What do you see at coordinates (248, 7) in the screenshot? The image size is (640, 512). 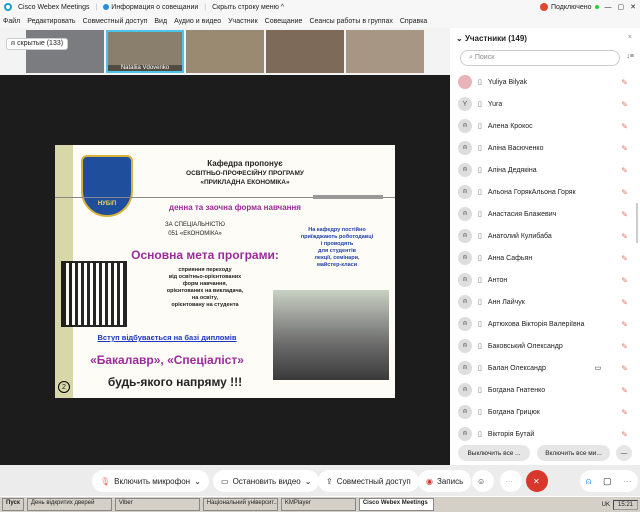 I see `hide-menu-button: Скрыть строку меню ^` at bounding box center [248, 7].